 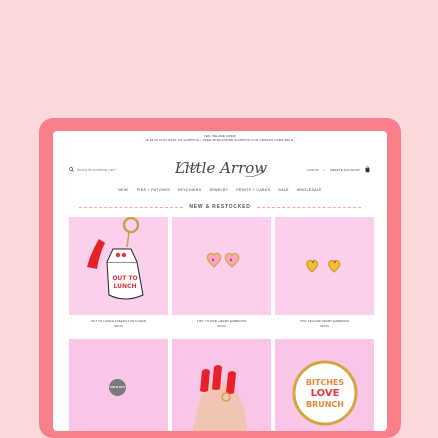 I want to click on product-card: SOLD OUT, so click(x=118, y=385).